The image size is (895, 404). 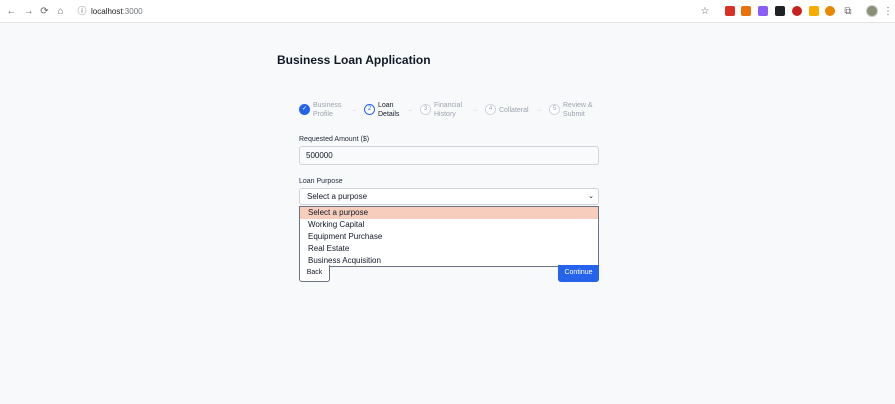 What do you see at coordinates (327, 110) in the screenshot?
I see `step-label: Business Profile` at bounding box center [327, 110].